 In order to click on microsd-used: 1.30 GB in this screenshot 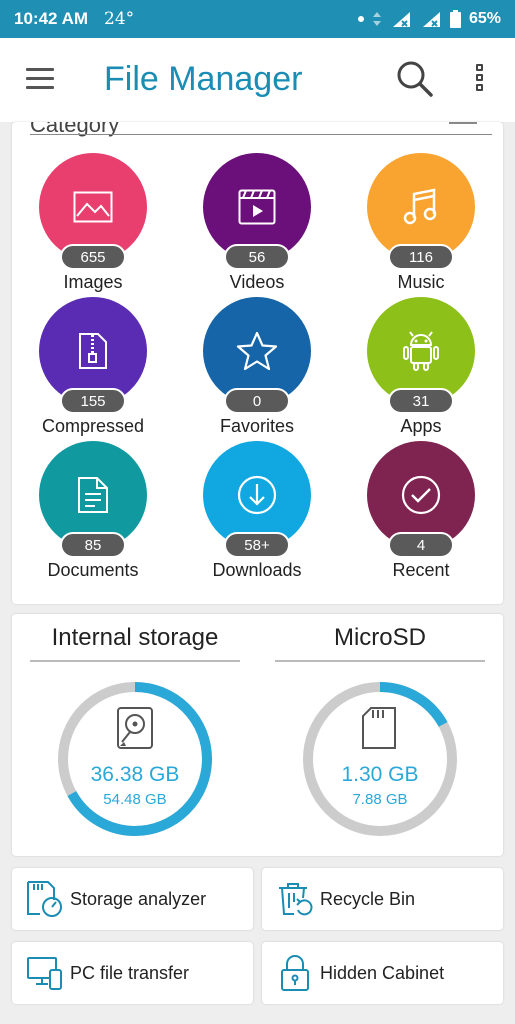, I will do `click(380, 774)`.